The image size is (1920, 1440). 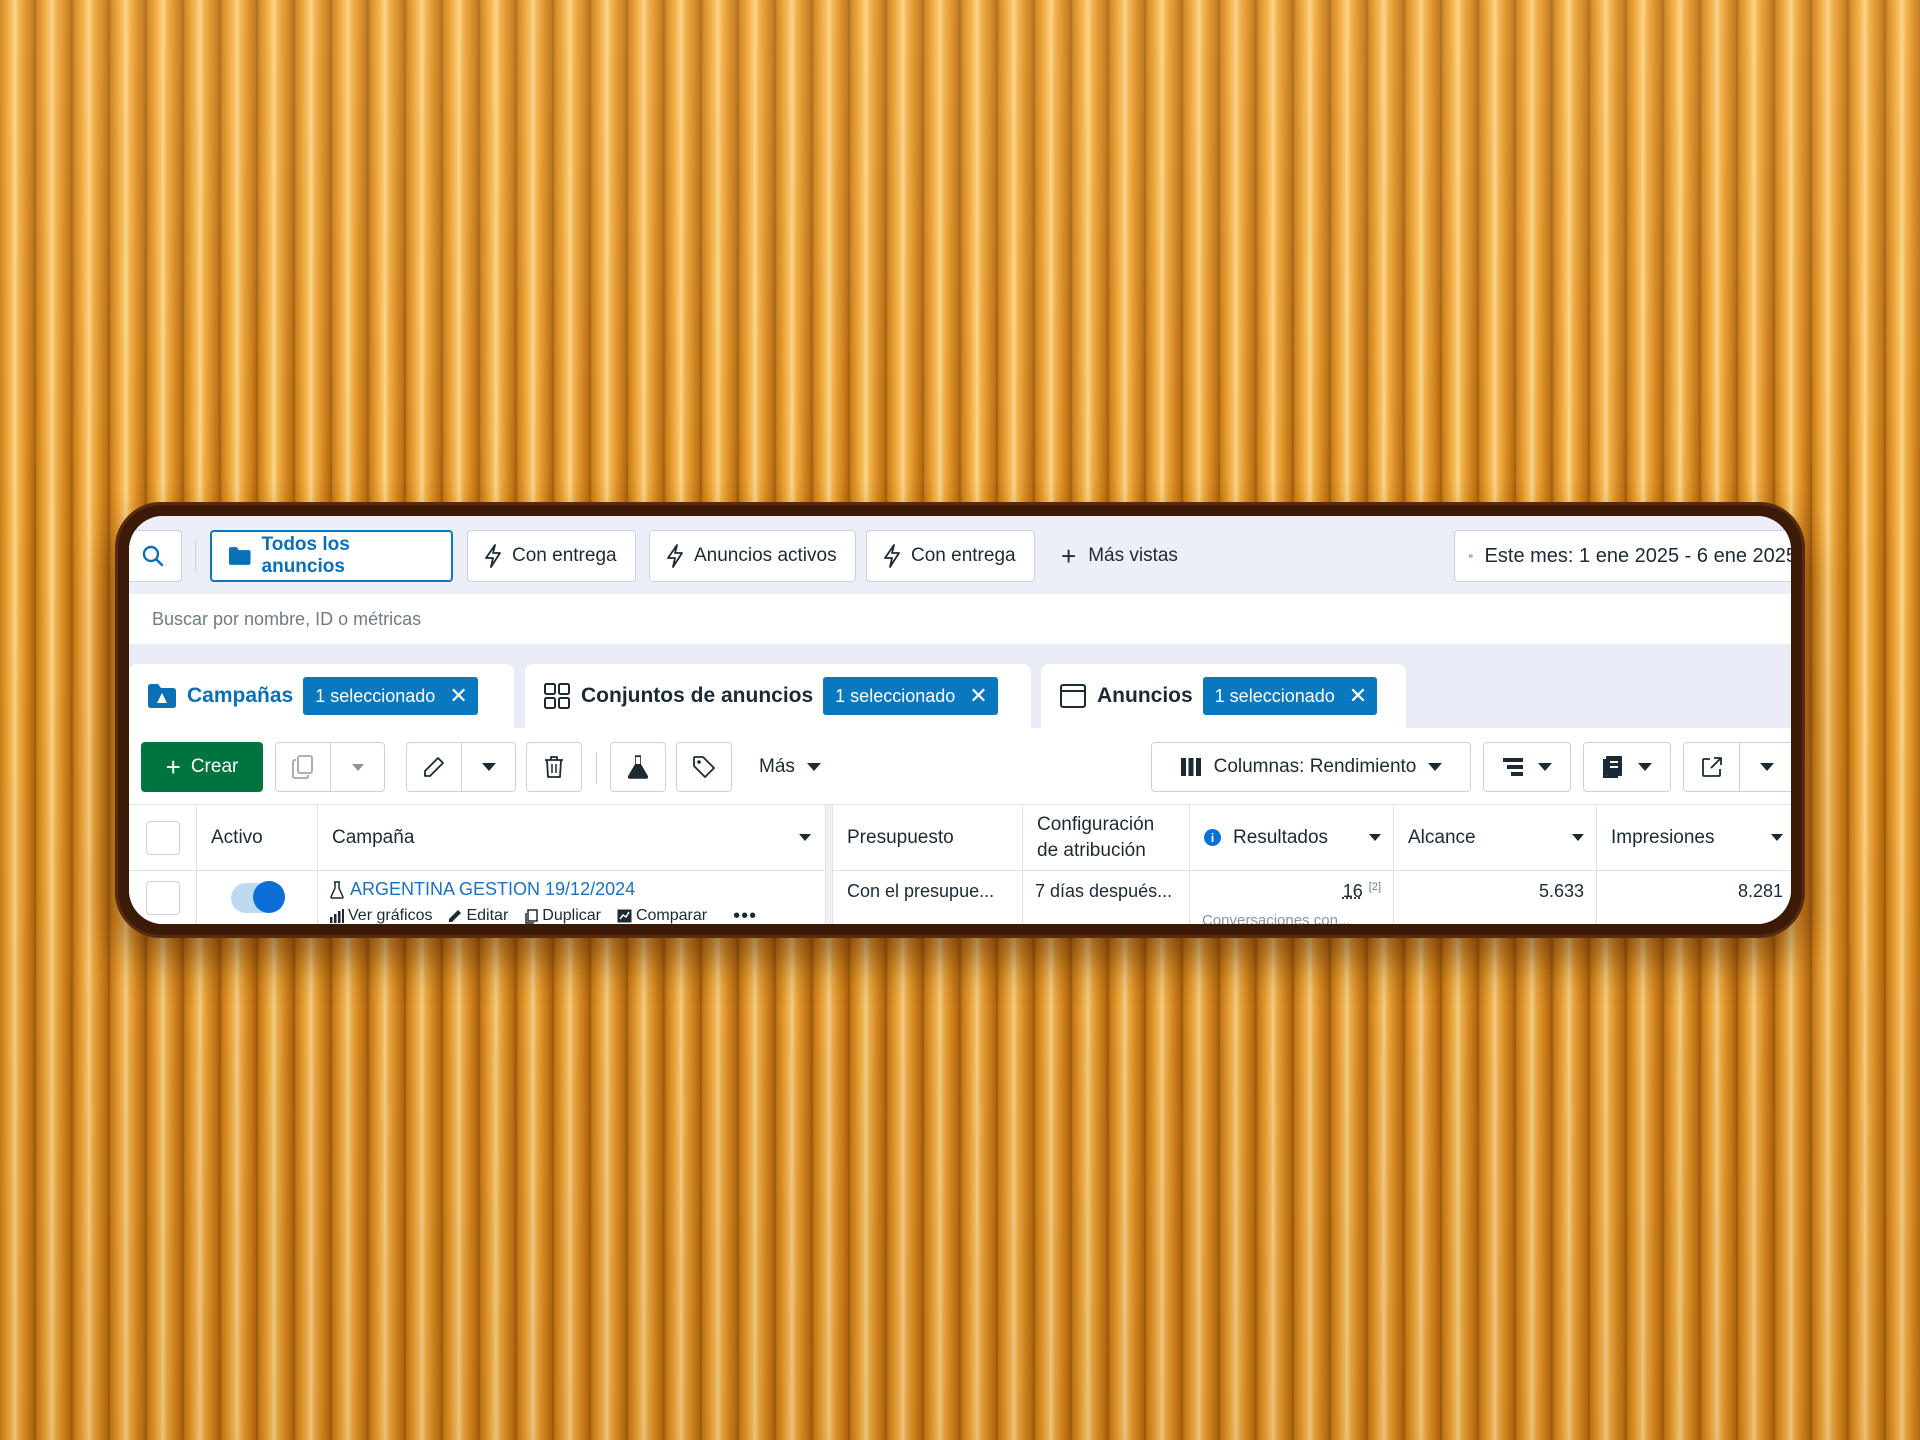 I want to click on column-header-attribution: Configuración de atribución, so click(x=1106, y=838).